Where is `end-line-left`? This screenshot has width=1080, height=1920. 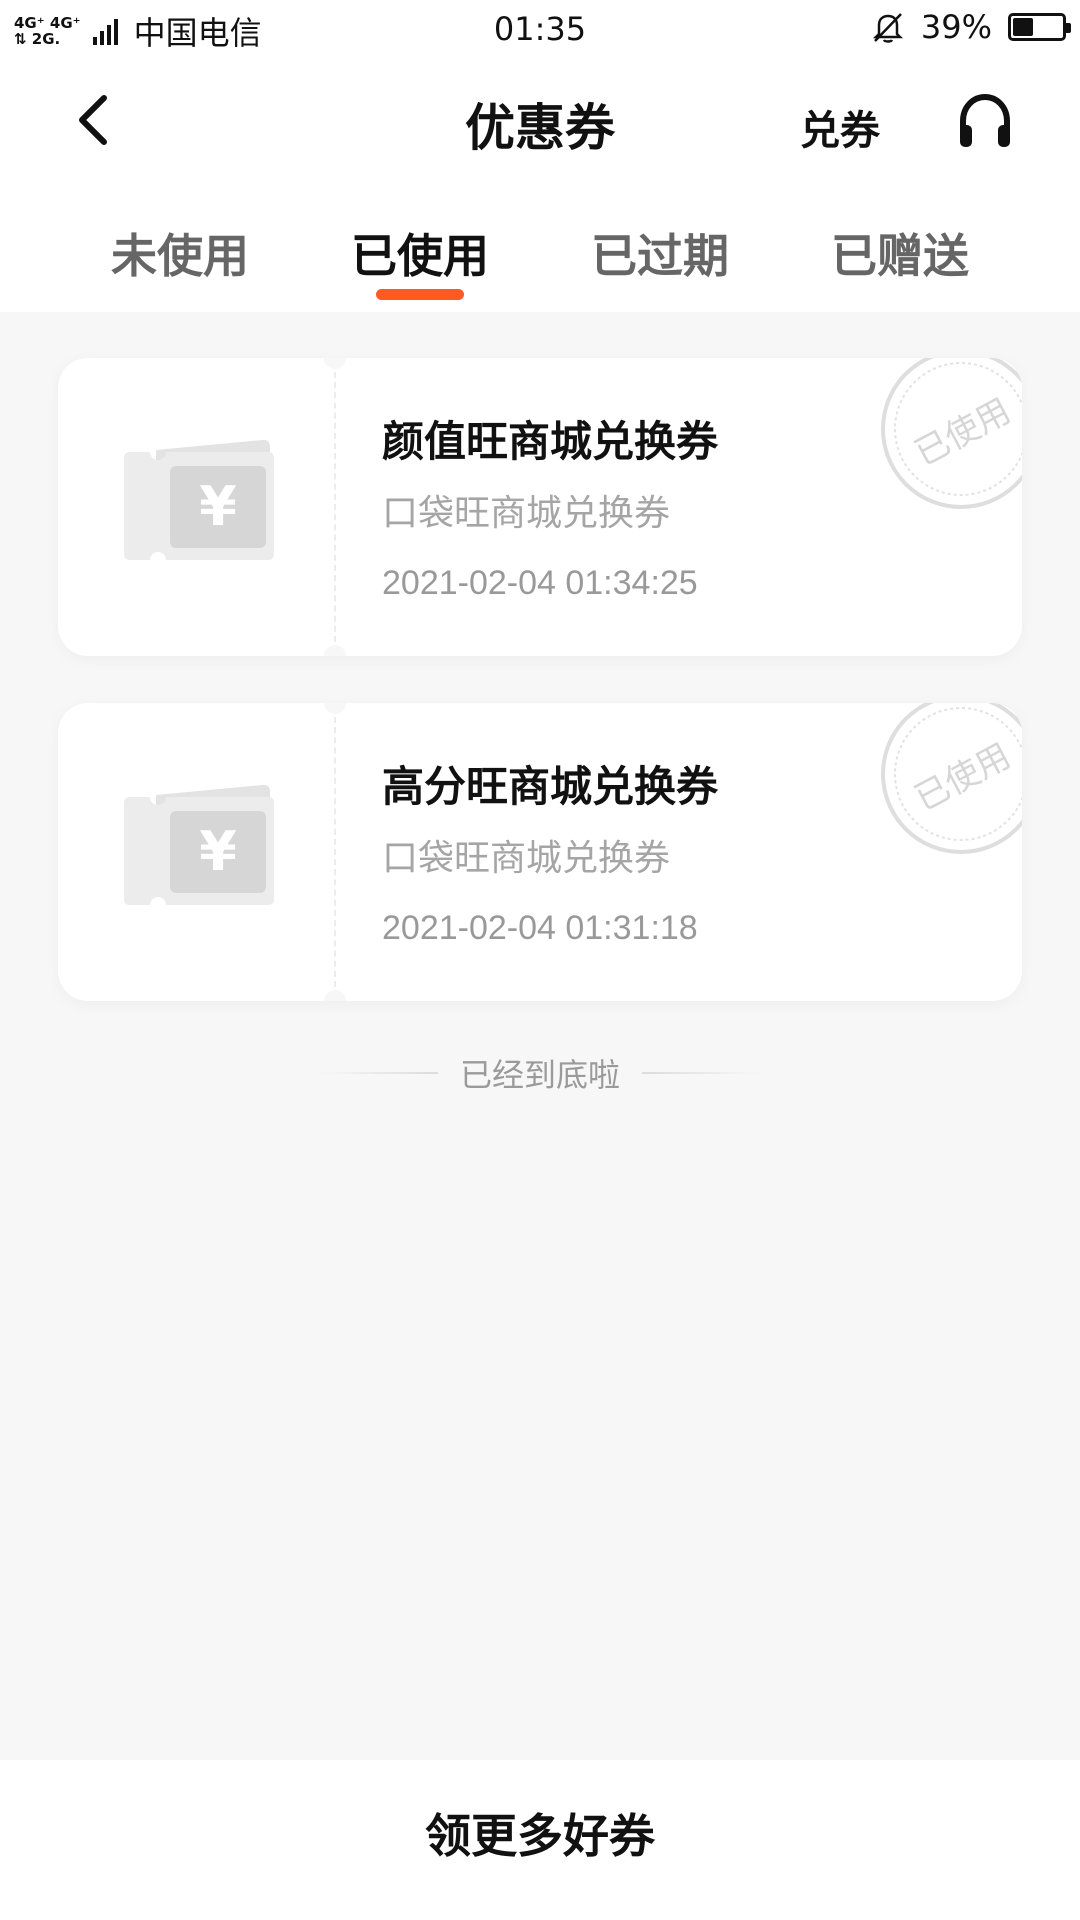 end-line-left is located at coordinates (377, 1073).